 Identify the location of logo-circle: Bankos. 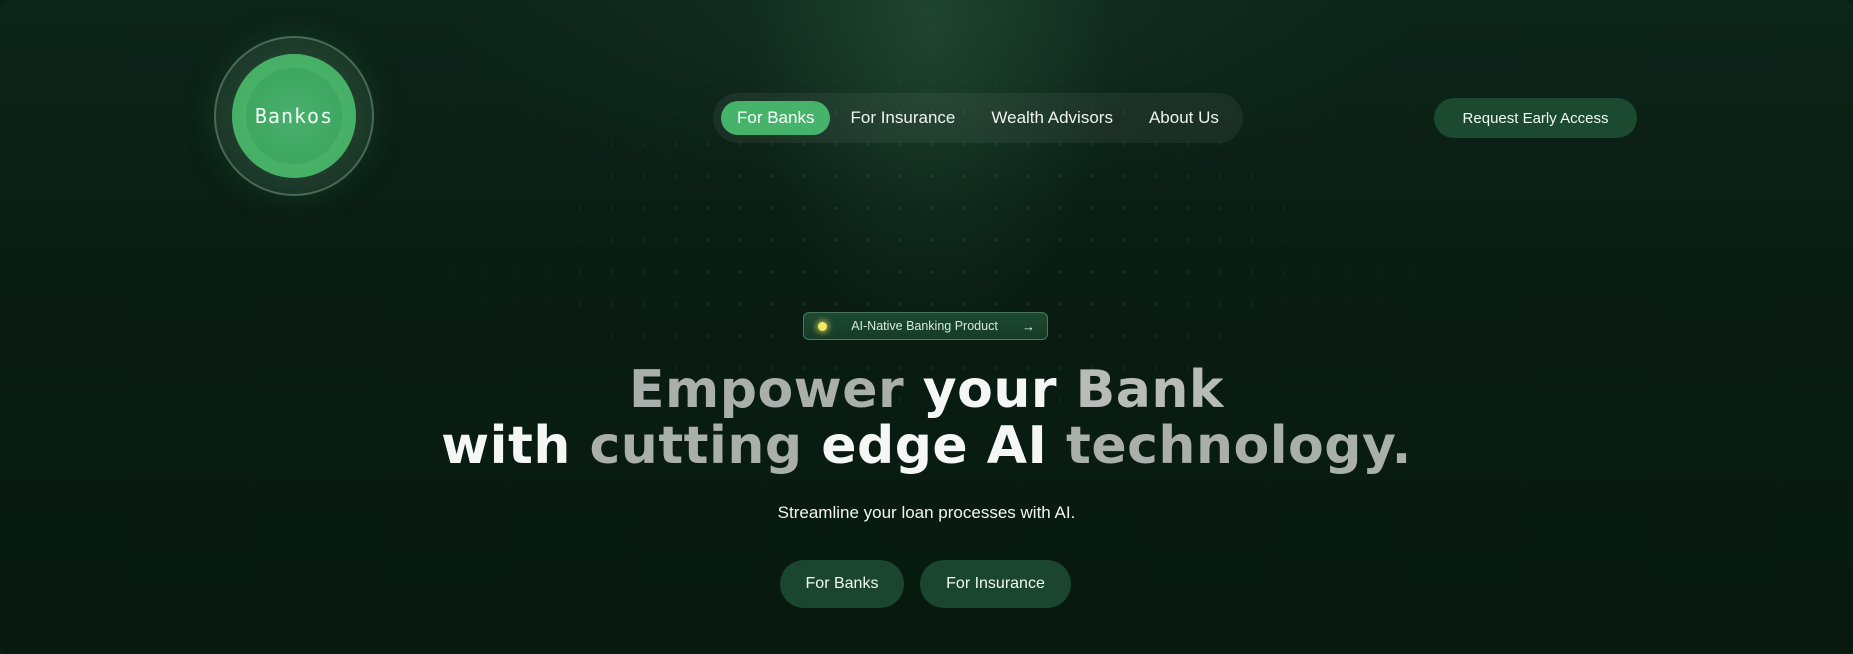
(294, 116).